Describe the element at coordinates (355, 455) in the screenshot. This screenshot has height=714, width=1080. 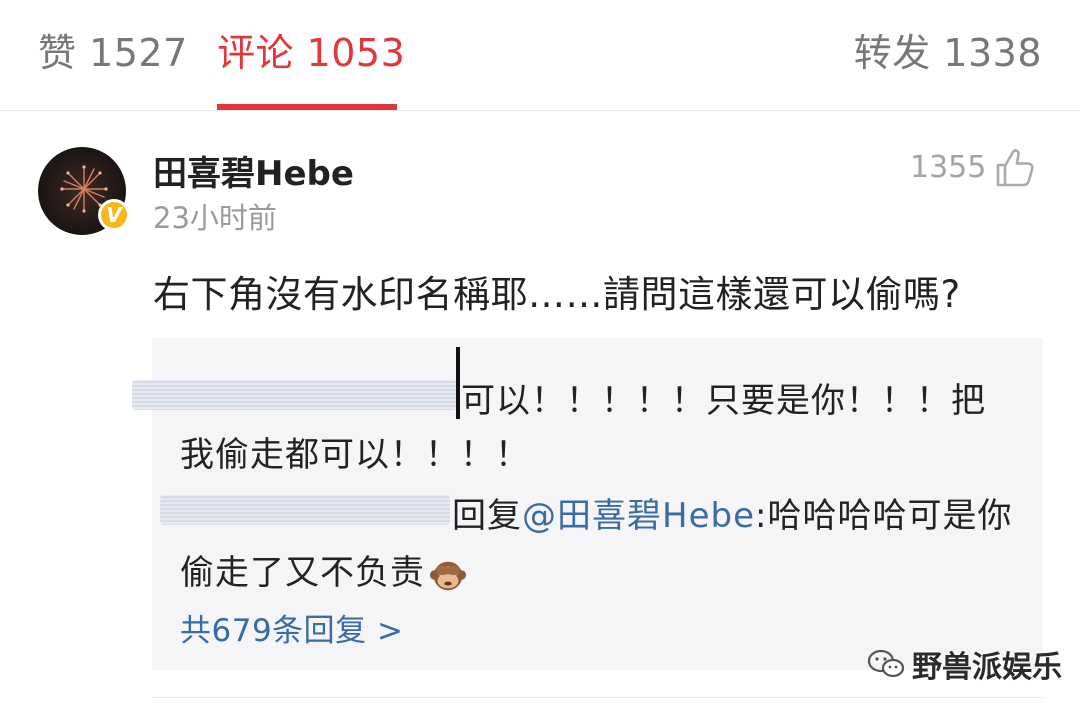
I see `reply-1-line-2: 我偷走都可以！！！！` at that location.